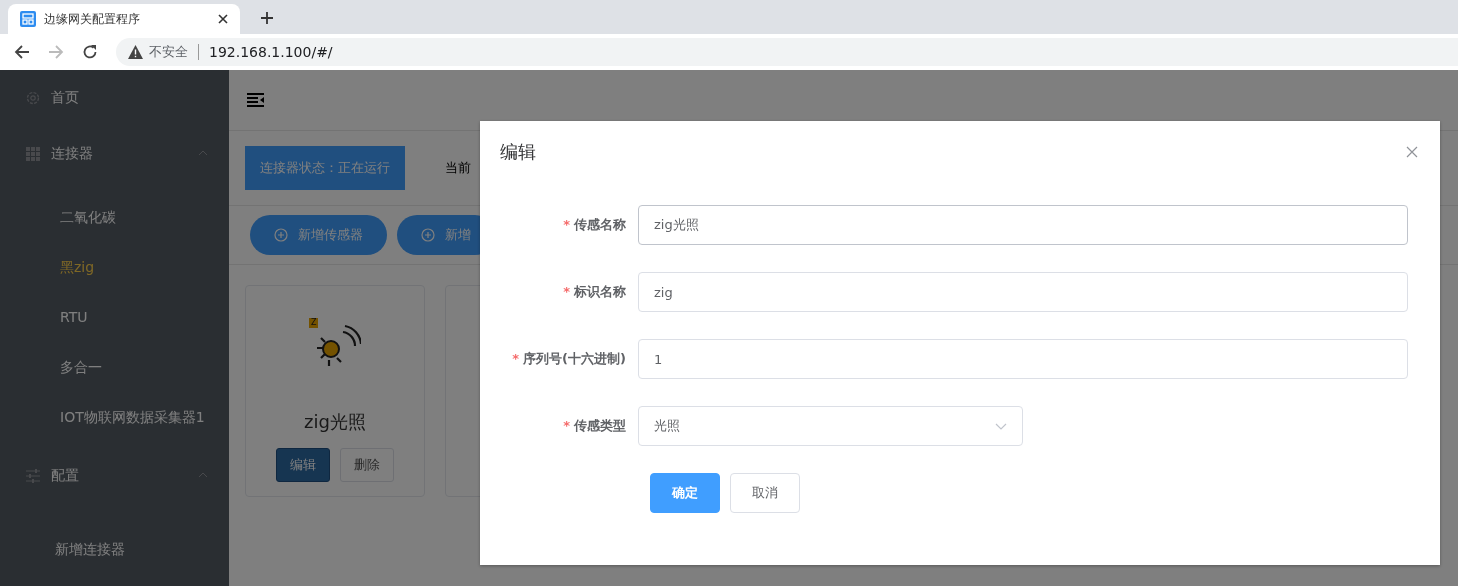 The height and width of the screenshot is (586, 1458). Describe the element at coordinates (114, 154) in the screenshot. I see `sidebar-item: 连接器` at that location.